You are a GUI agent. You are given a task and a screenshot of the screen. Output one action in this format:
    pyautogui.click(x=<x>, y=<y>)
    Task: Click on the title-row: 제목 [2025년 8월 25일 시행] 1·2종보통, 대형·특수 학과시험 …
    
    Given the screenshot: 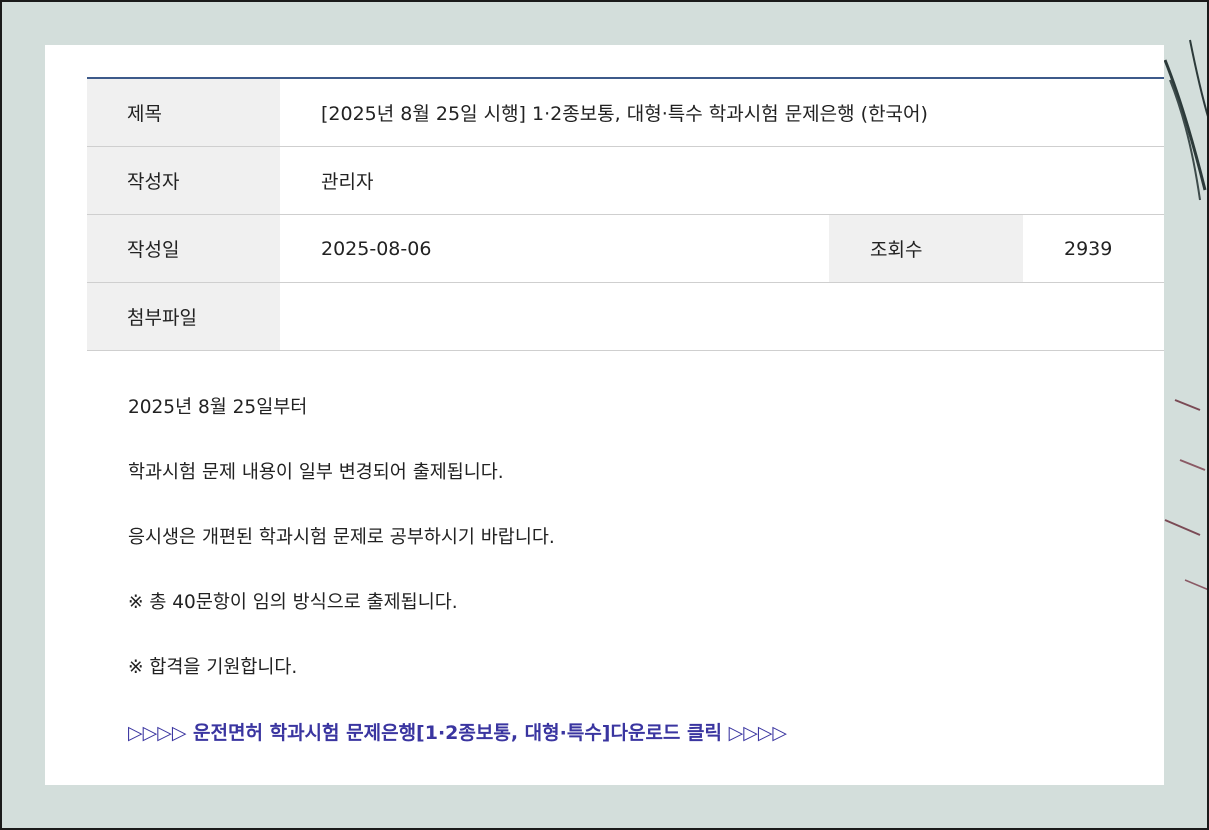 What is the action you would take?
    pyautogui.click(x=625, y=112)
    